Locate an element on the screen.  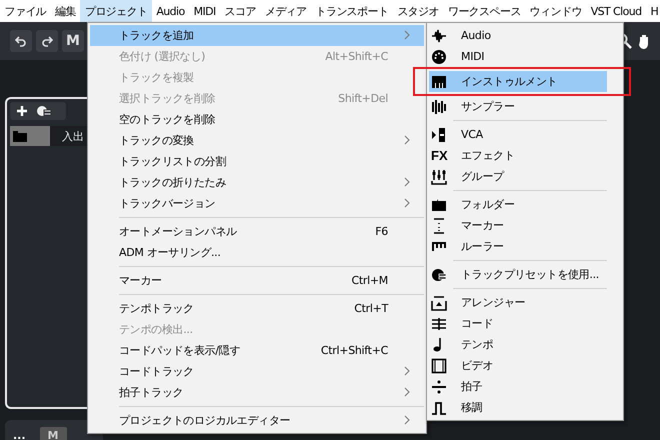
menu-item: MIDI is located at coordinates (525, 56).